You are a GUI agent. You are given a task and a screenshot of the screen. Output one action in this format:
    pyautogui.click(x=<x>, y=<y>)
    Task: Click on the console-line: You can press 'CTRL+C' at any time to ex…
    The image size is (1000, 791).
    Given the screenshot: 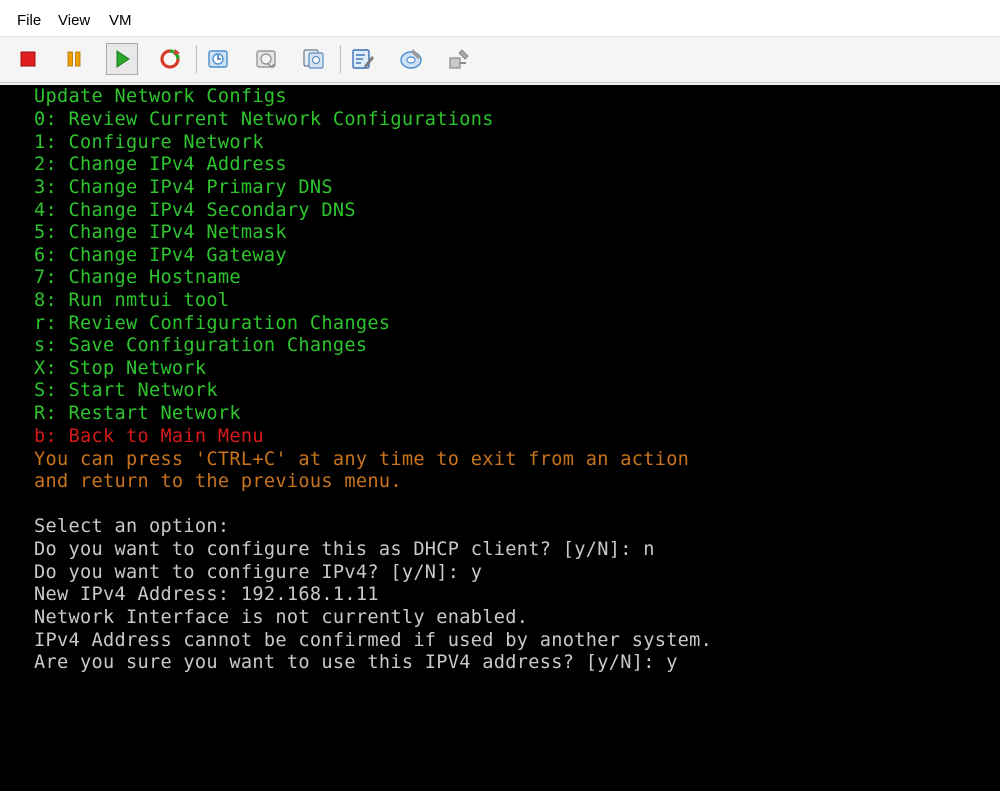 What is the action you would take?
    pyautogui.click(x=362, y=459)
    